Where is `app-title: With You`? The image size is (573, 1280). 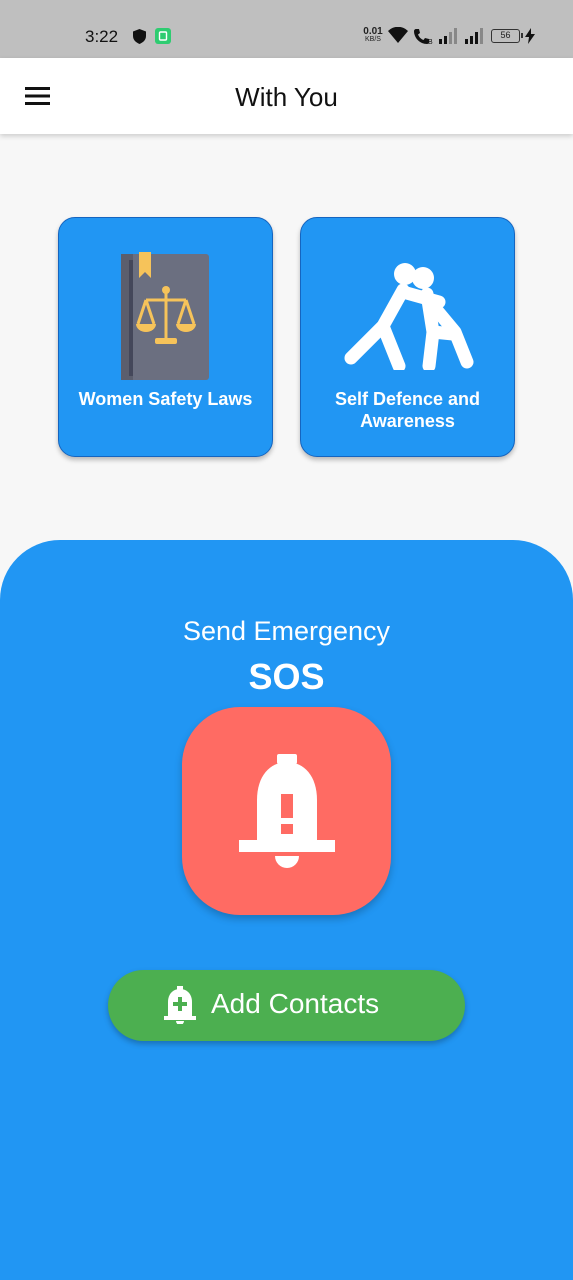
app-title: With You is located at coordinates (286, 97).